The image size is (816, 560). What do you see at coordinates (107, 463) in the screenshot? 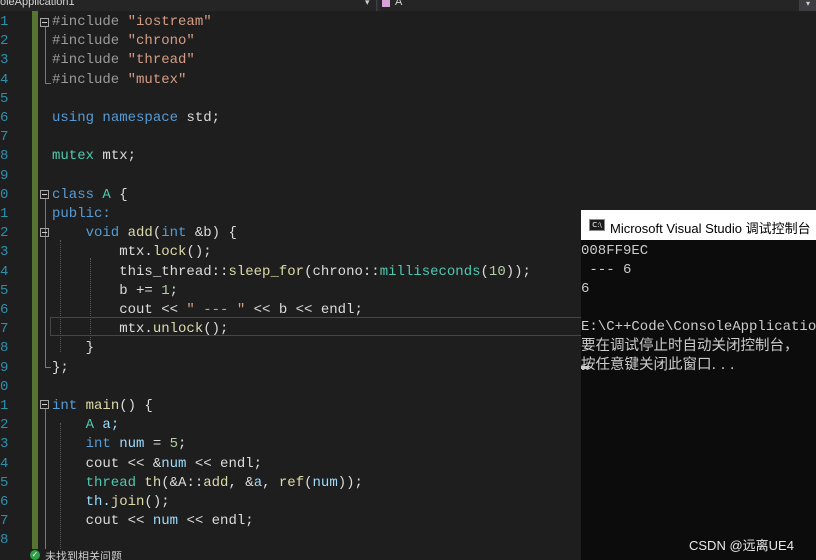
I see `code-token: cout << &` at bounding box center [107, 463].